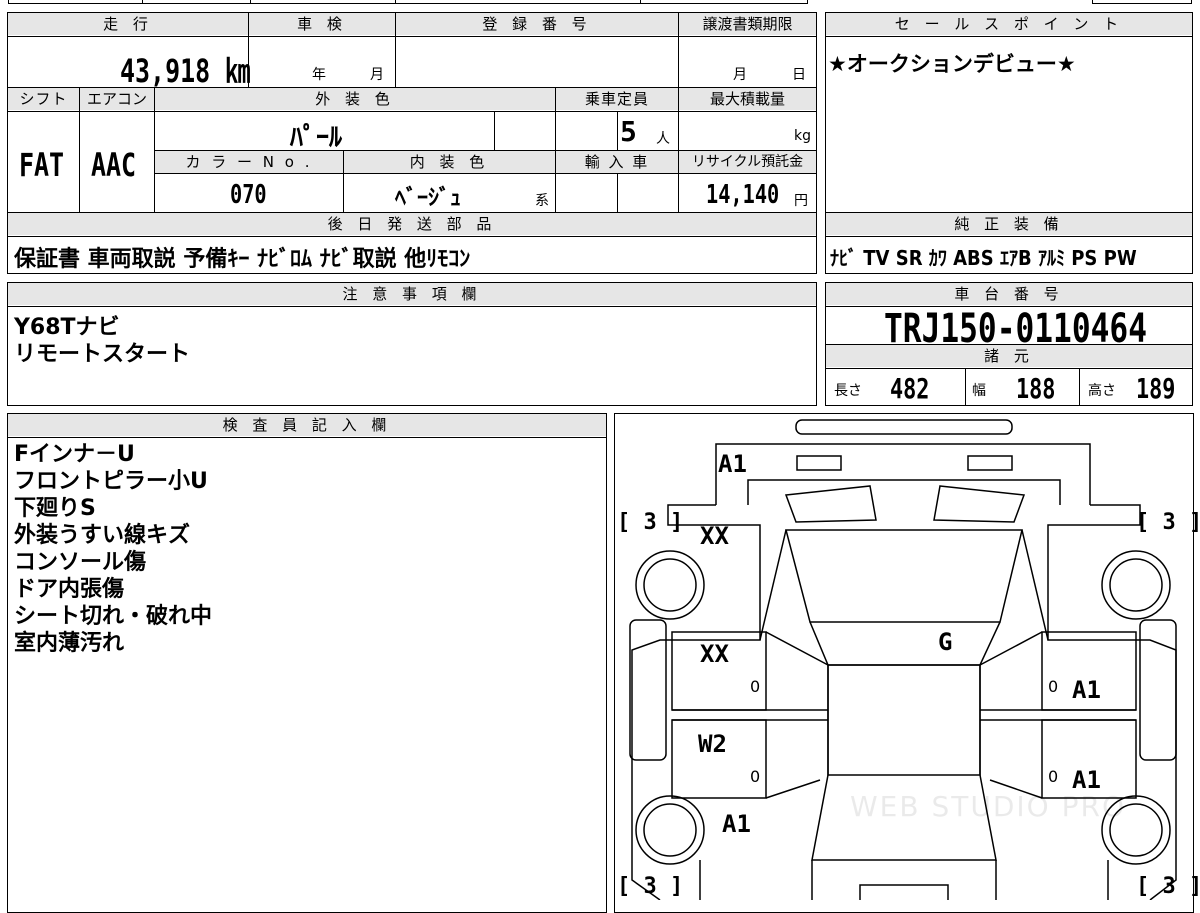  I want to click on inspector-line-8: 室内薄汚れ, so click(69, 643).